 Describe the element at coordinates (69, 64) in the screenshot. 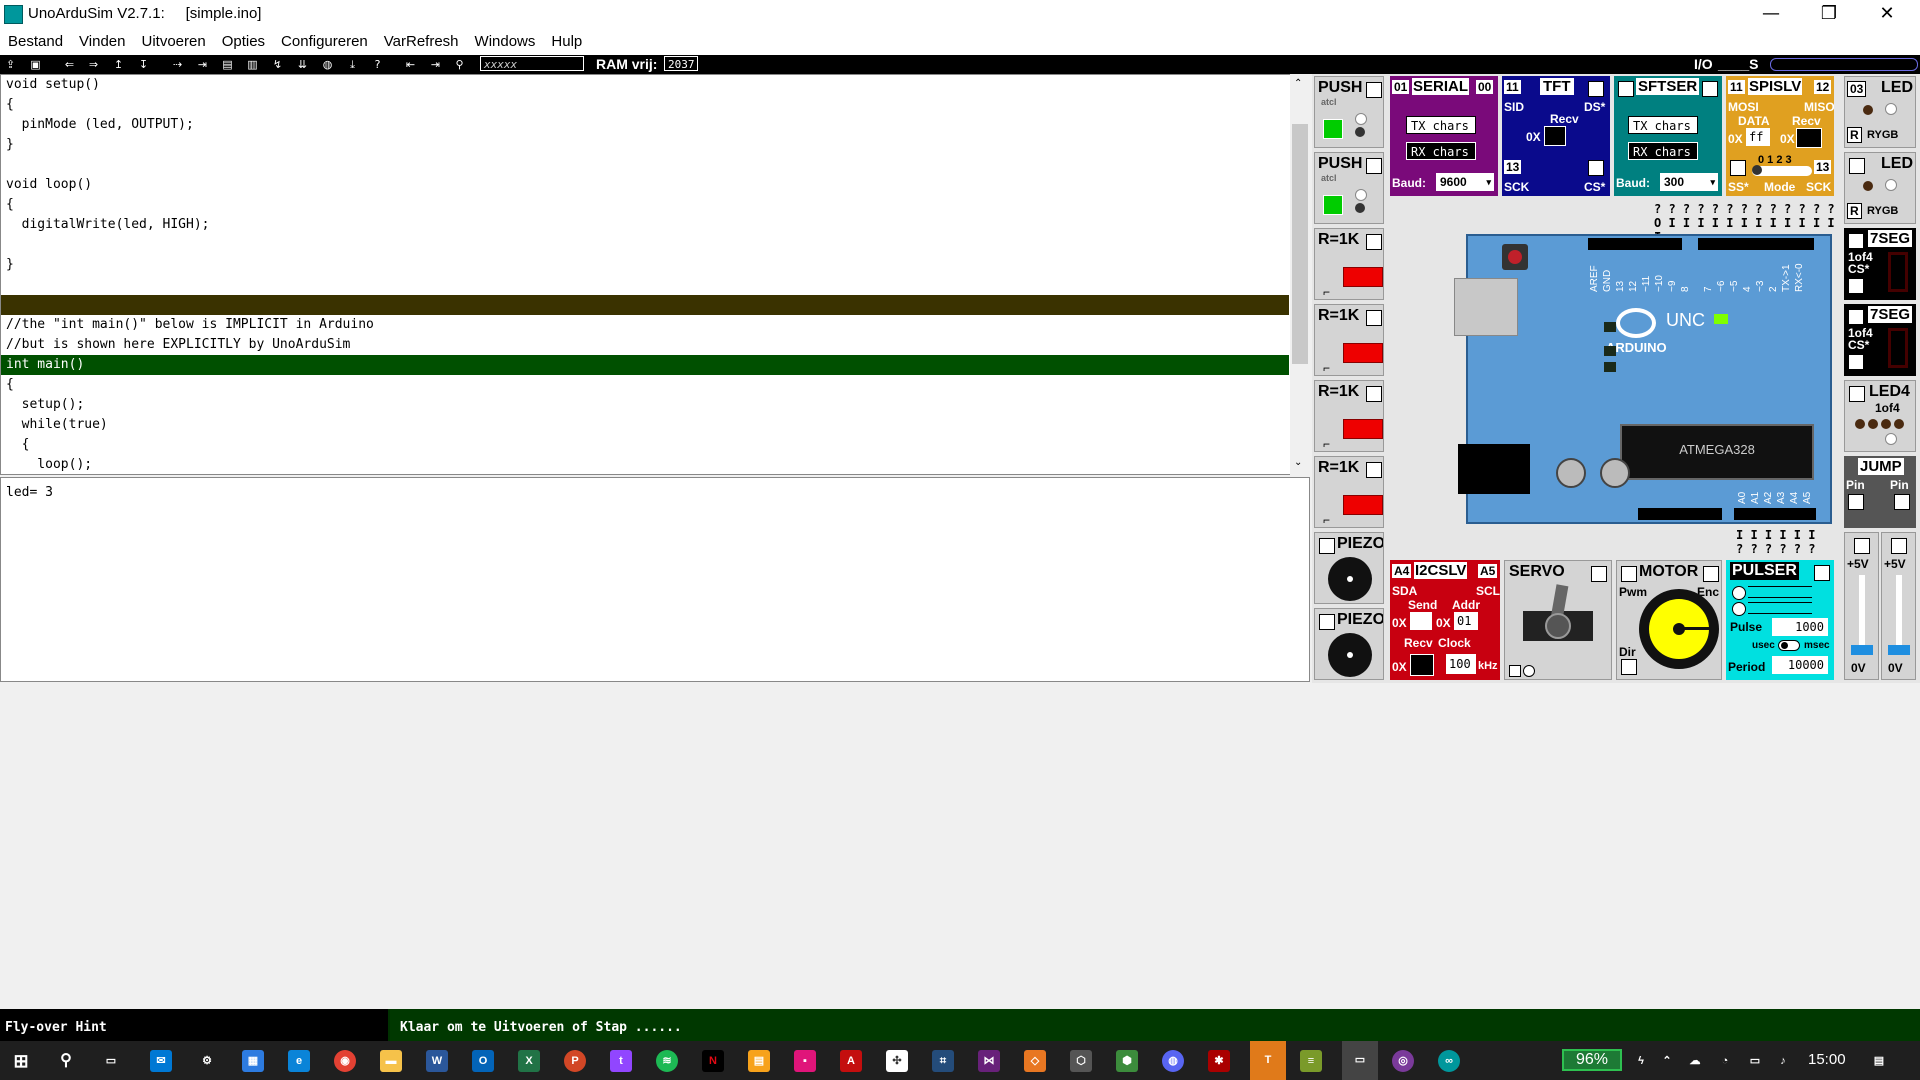

I see `step-into-icon: ⇐` at that location.